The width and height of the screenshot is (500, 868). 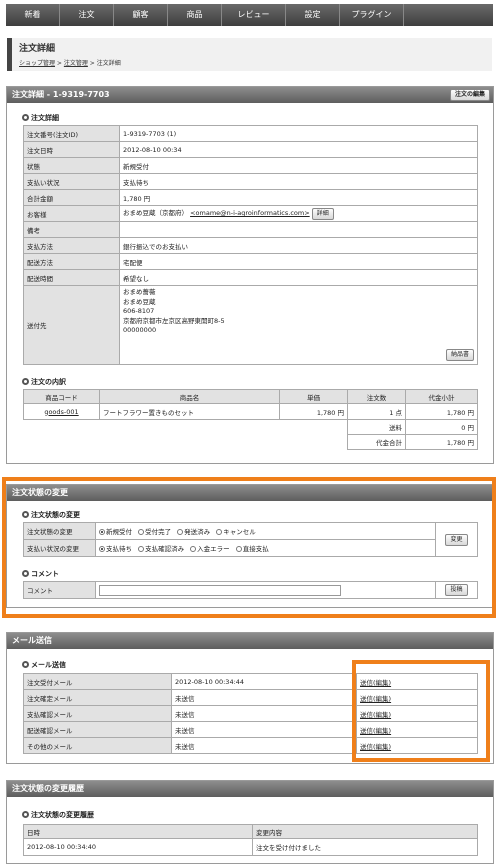 What do you see at coordinates (250, 493) in the screenshot?
I see `status-change-header: 注文状態の変更` at bounding box center [250, 493].